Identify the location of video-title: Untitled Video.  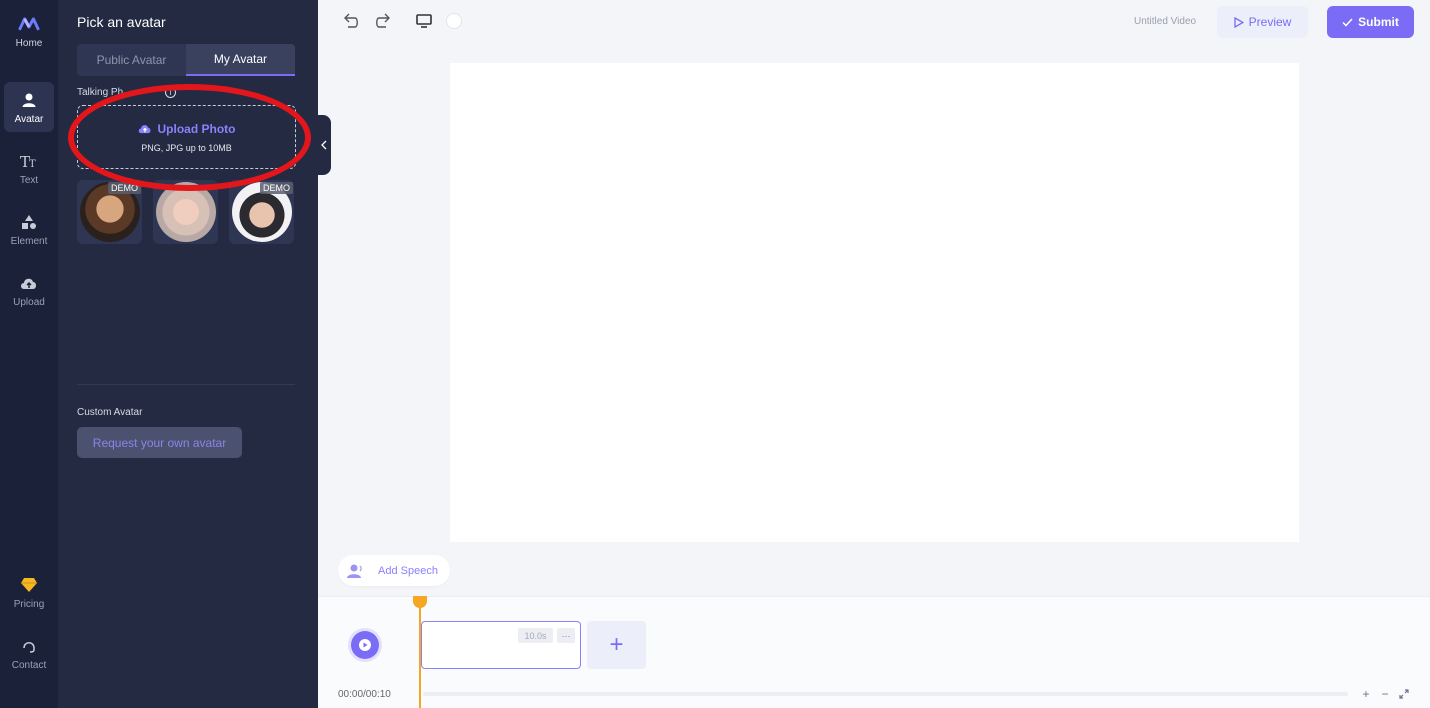
(1165, 21).